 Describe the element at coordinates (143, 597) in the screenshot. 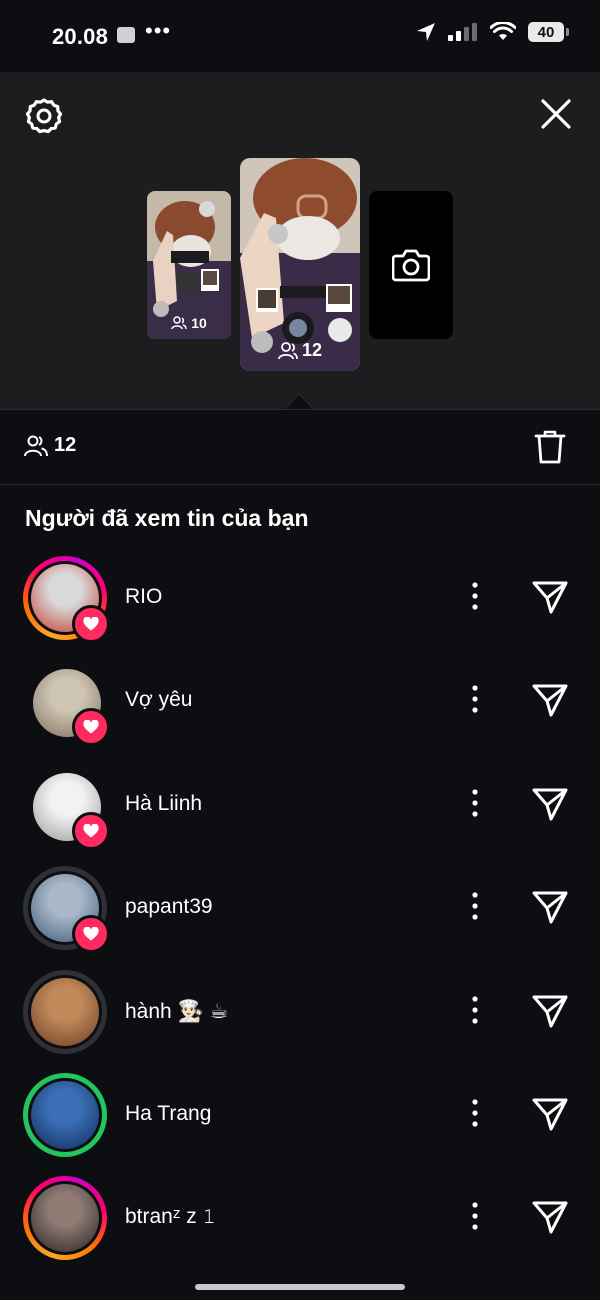

I see `viewer-username: RIO` at that location.